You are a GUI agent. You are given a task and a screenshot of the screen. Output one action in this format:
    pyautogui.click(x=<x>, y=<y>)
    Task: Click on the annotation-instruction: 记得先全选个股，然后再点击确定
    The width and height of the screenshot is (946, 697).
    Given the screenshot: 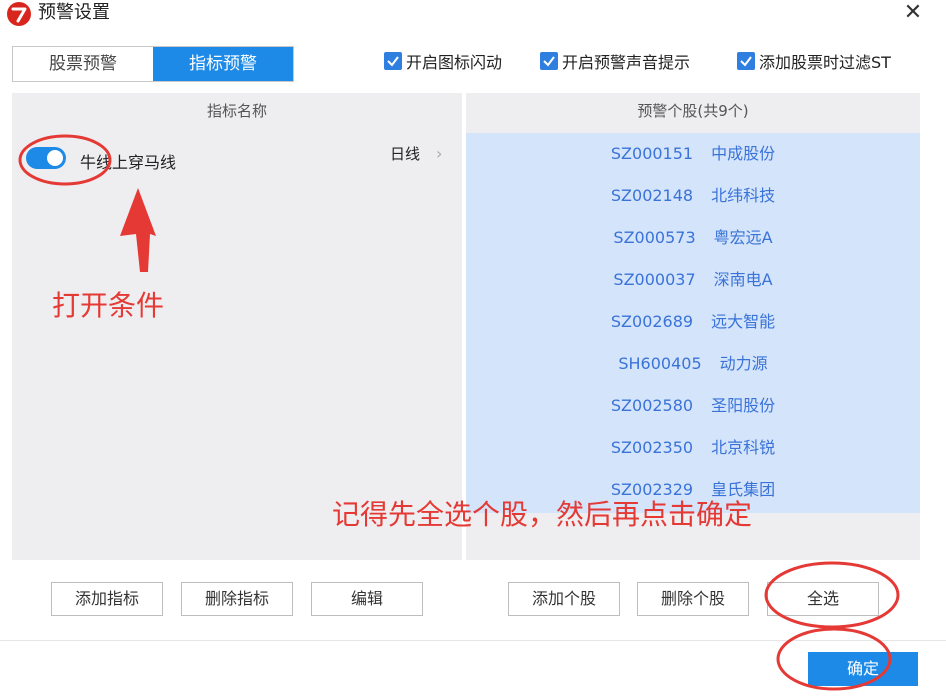 What is the action you would take?
    pyautogui.click(x=542, y=514)
    